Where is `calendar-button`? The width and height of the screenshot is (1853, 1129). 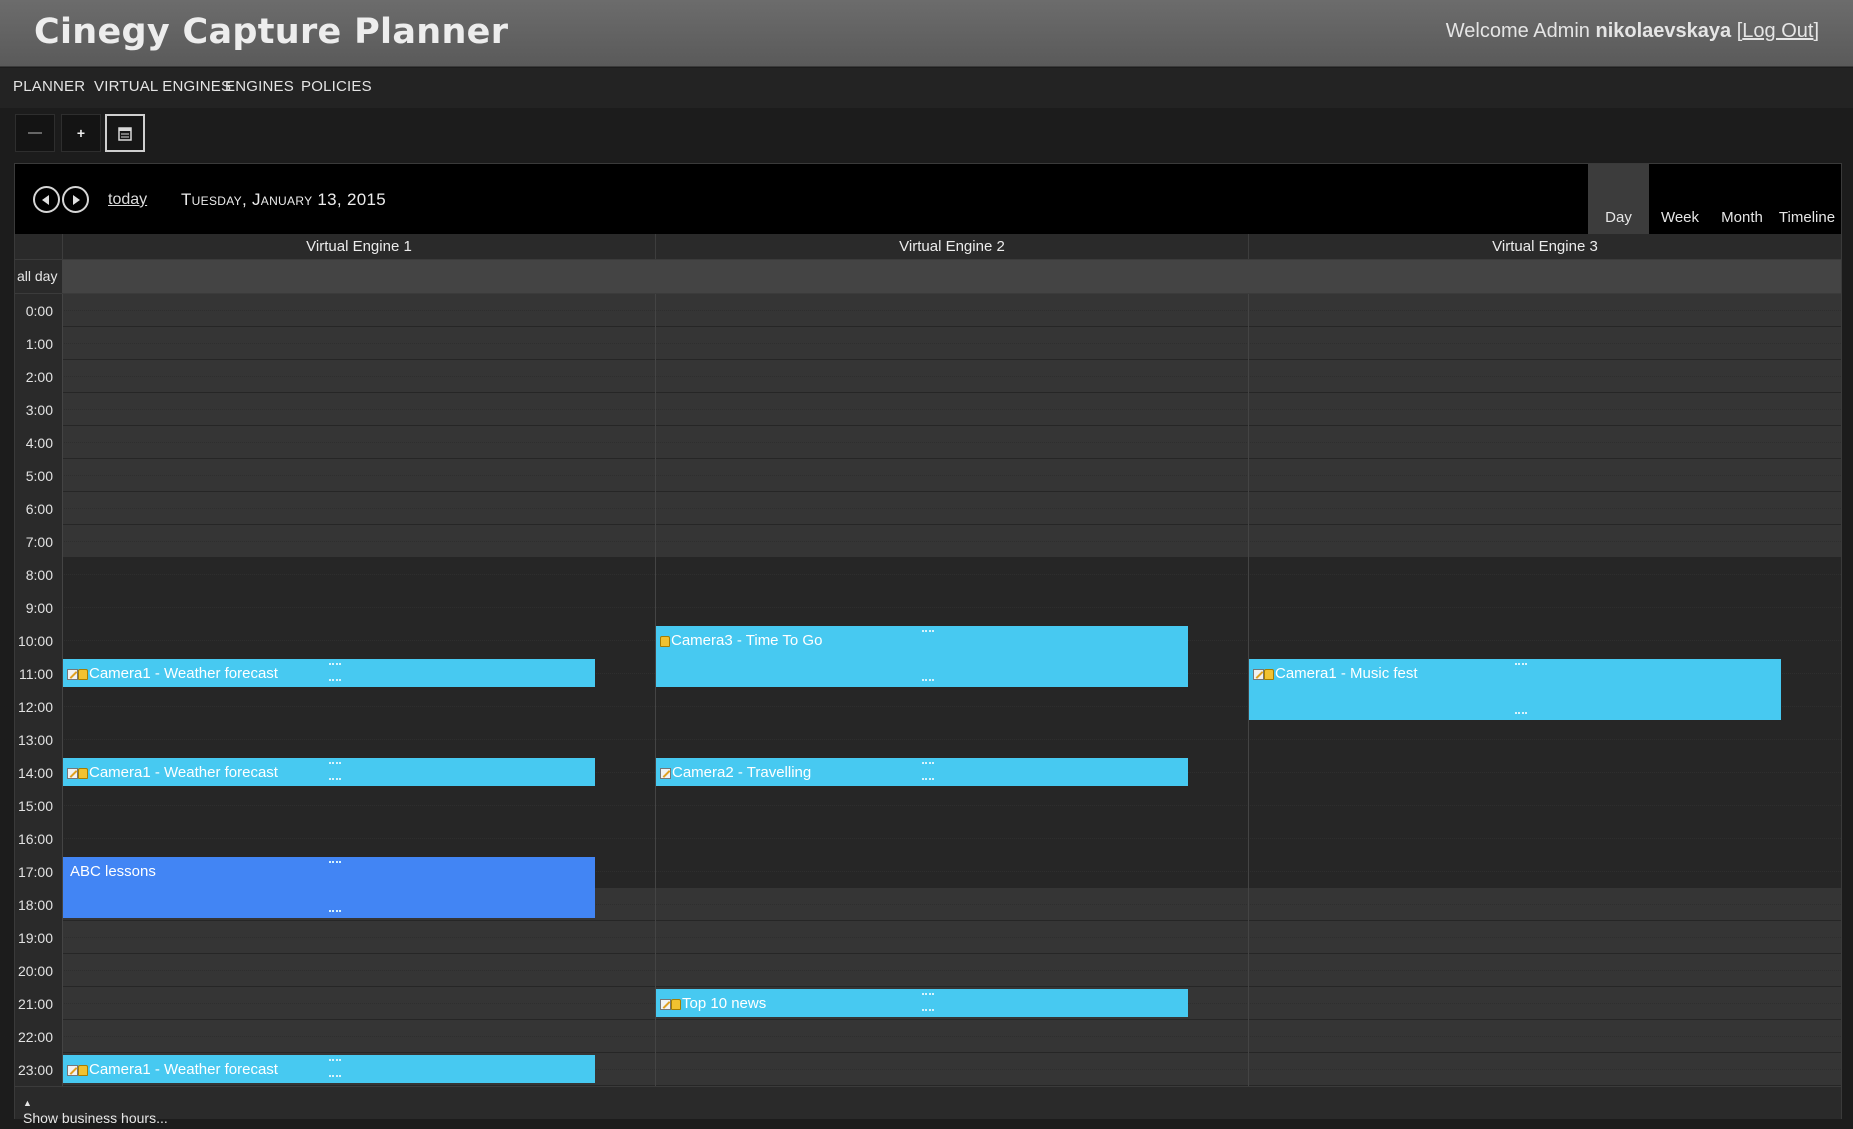 calendar-button is located at coordinates (125, 133).